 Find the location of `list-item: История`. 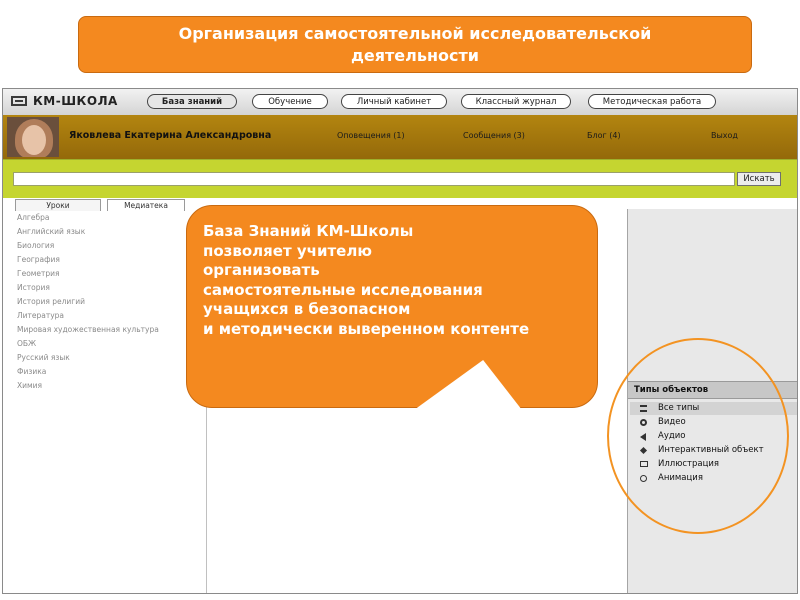

list-item: История is located at coordinates (33, 287).